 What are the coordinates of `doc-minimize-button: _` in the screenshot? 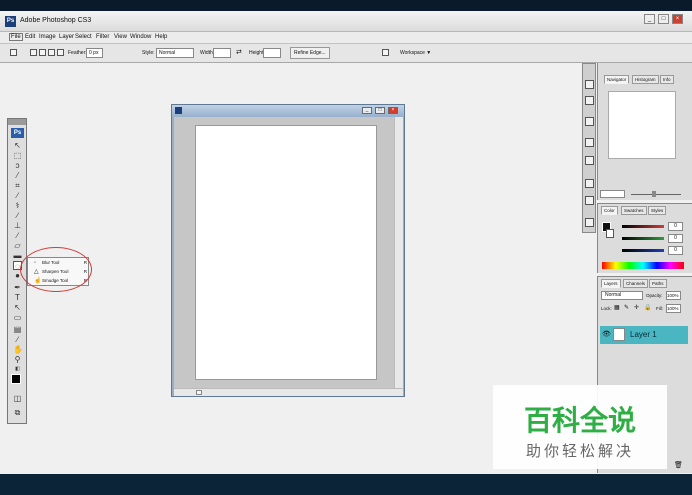 It's located at (367, 110).